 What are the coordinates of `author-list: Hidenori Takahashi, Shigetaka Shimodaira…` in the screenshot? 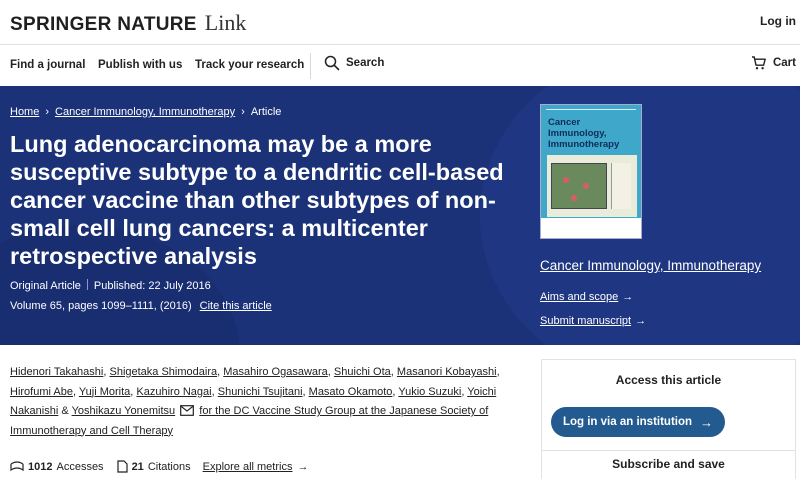 It's located at (255, 401).